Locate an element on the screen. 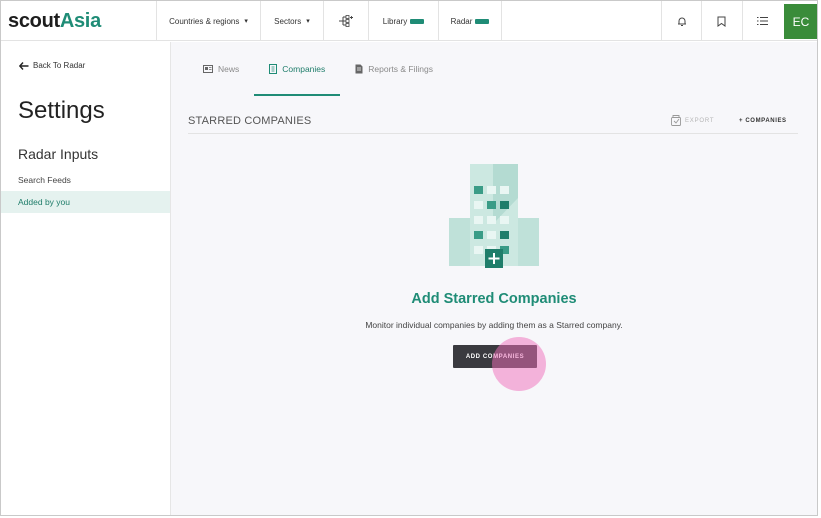 The image size is (821, 518). notifications-button is located at coordinates (681, 21).